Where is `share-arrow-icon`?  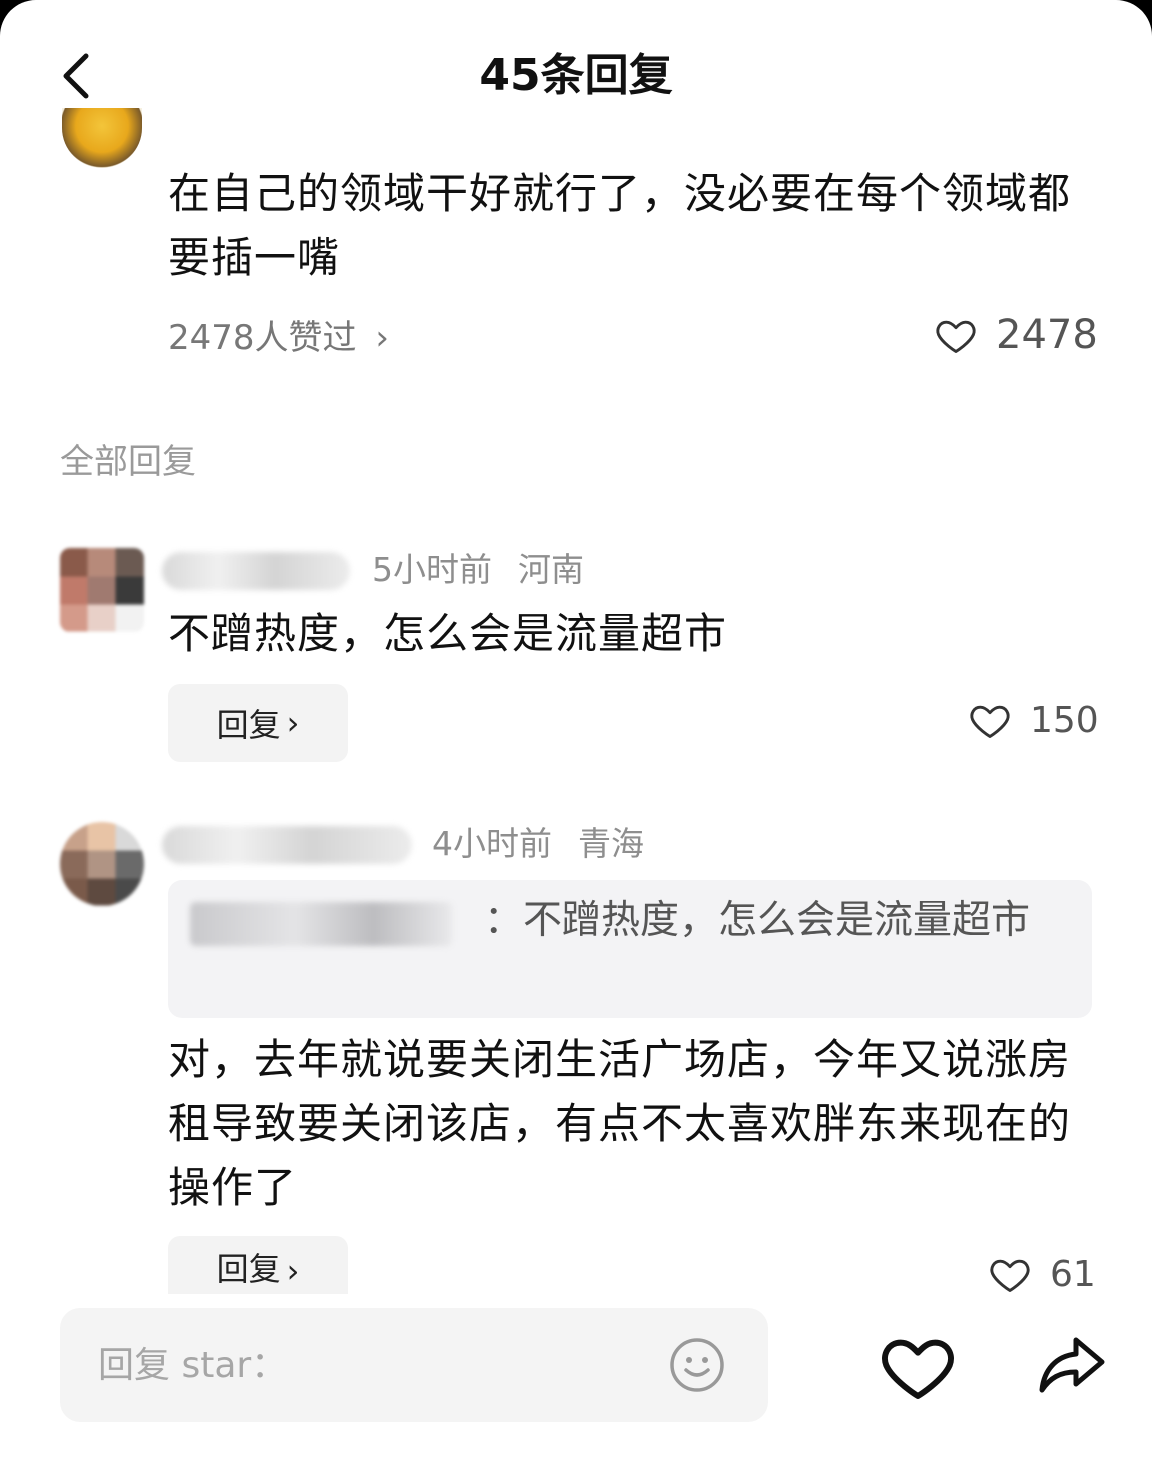 share-arrow-icon is located at coordinates (1072, 1365).